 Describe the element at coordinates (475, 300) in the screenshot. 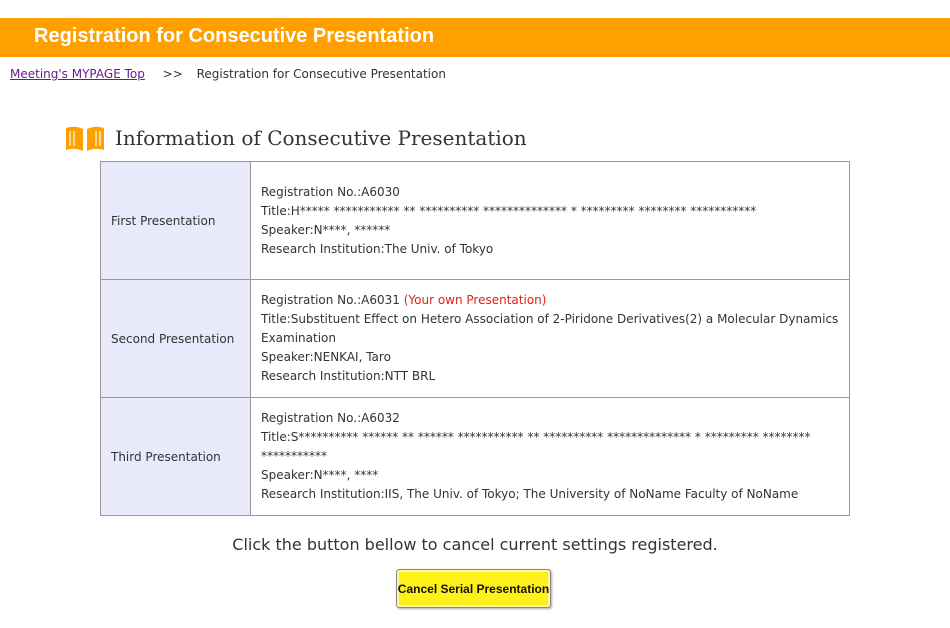

I see `own-presentation-note: (Your own Presentation)` at that location.